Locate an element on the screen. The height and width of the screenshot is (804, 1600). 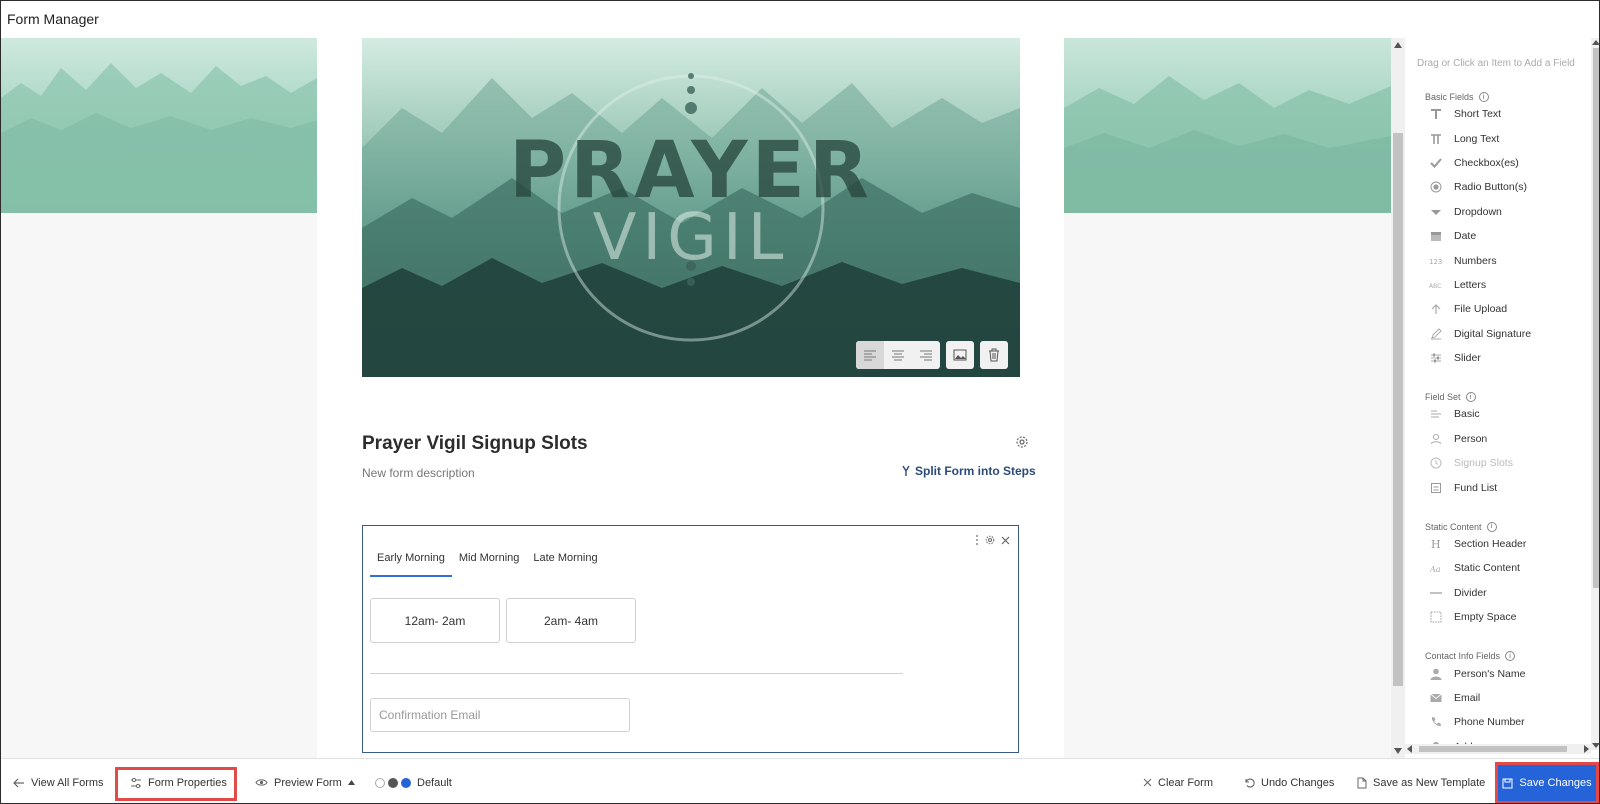
palette-item-phone-number: Phone Number is located at coordinates (1498, 722).